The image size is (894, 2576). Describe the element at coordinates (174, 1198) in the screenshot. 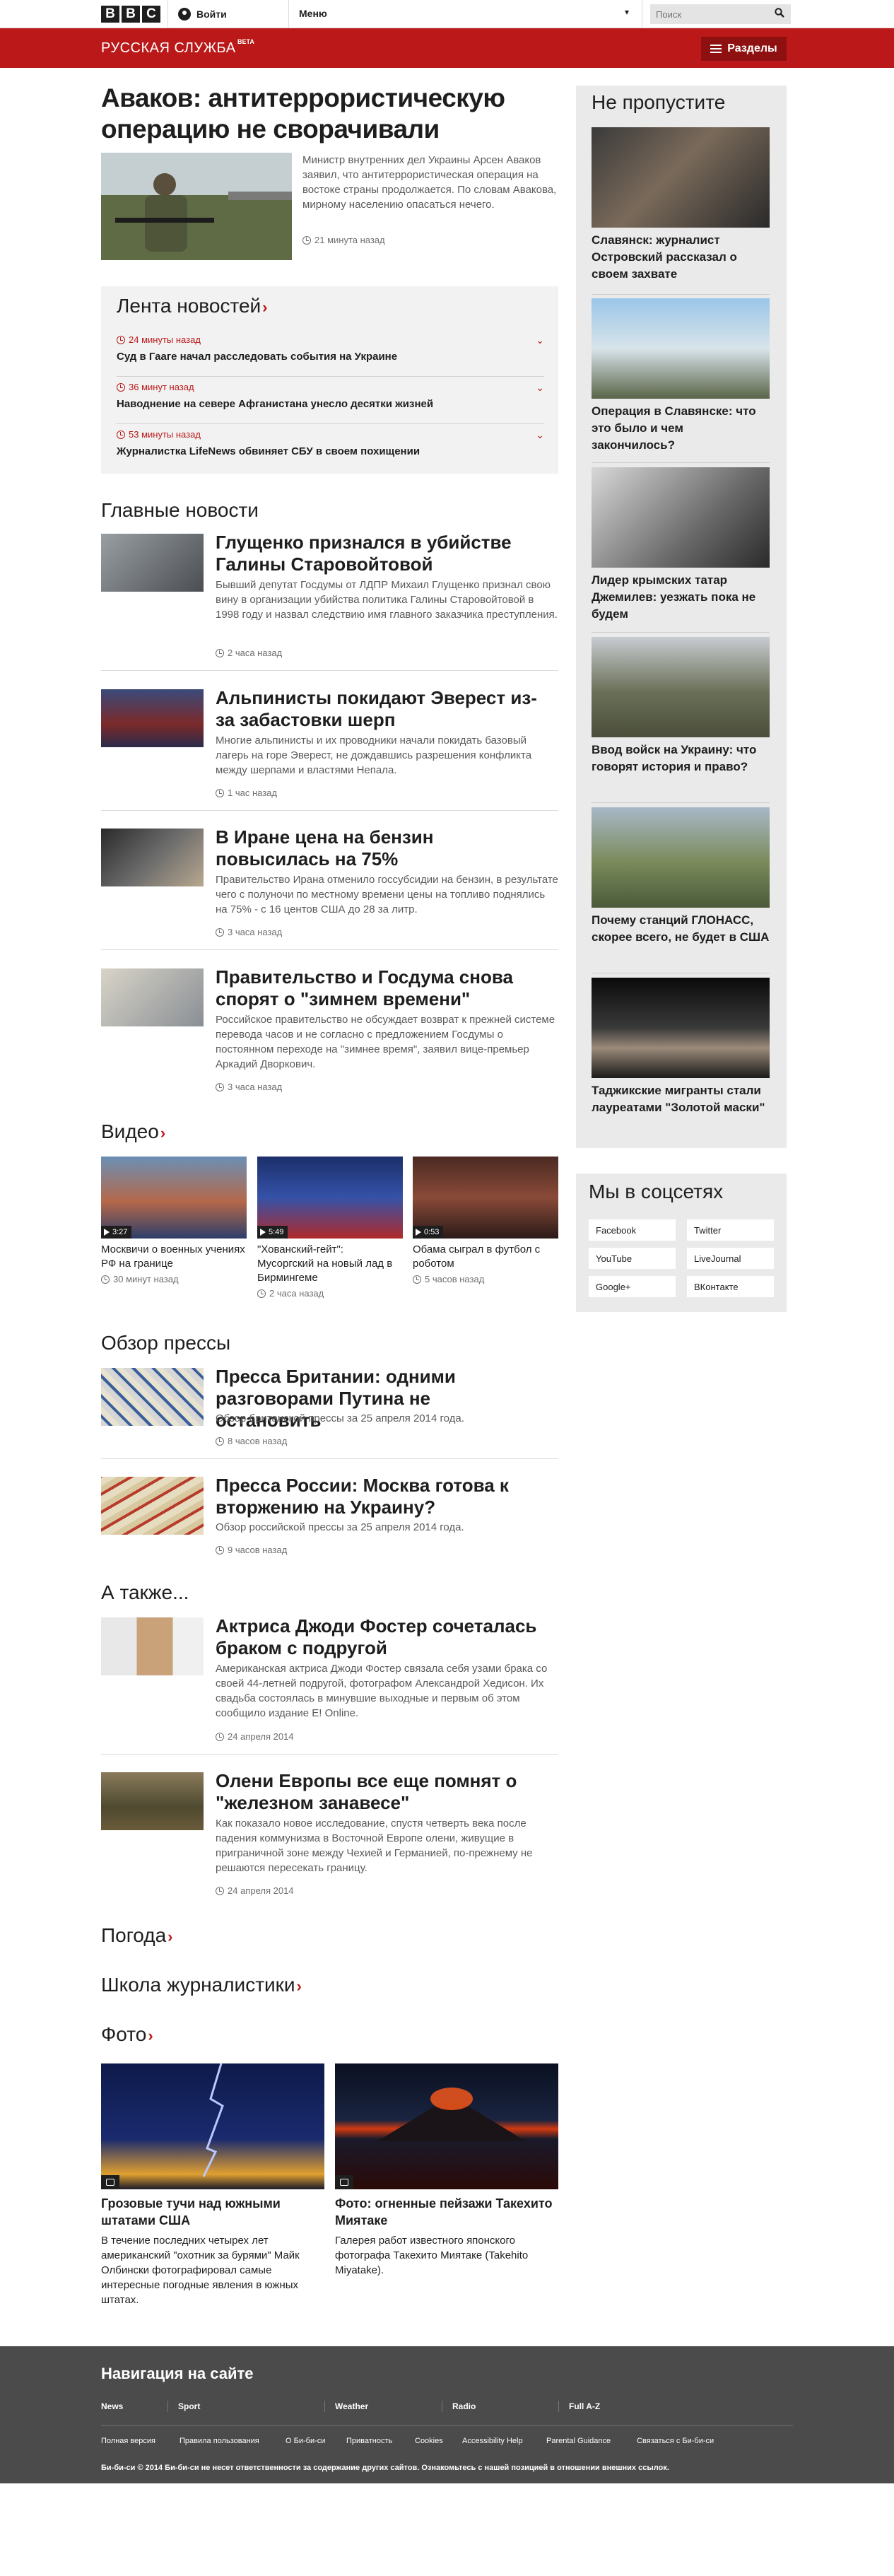

I see `video-thumbnail: 3:27` at that location.